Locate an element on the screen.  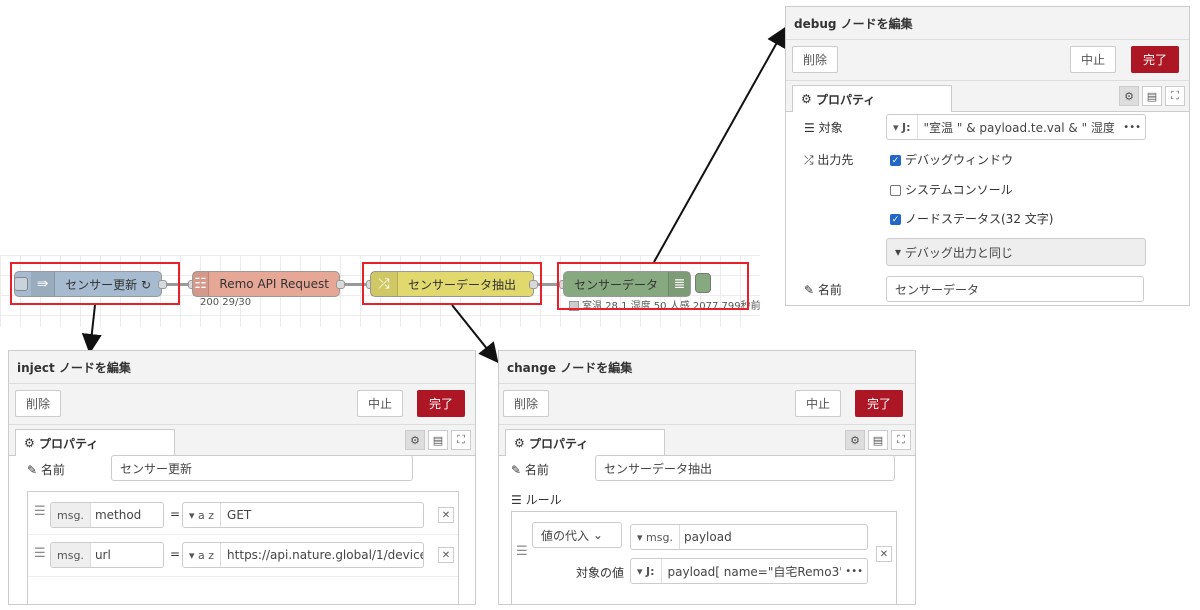
debug-window-checkbox: ✓ デバッグウィンドウ is located at coordinates (951, 159).